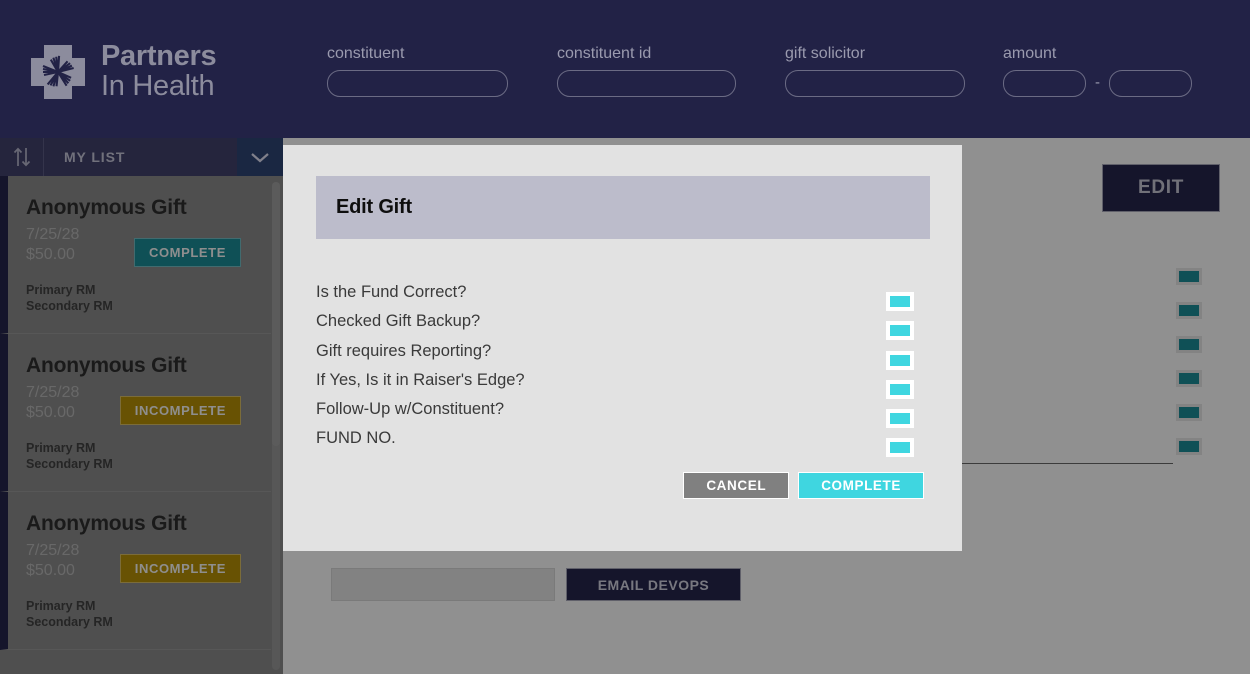 The height and width of the screenshot is (674, 1250). What do you see at coordinates (398, 321) in the screenshot?
I see `checklist-label: Checked Gift Backup?` at bounding box center [398, 321].